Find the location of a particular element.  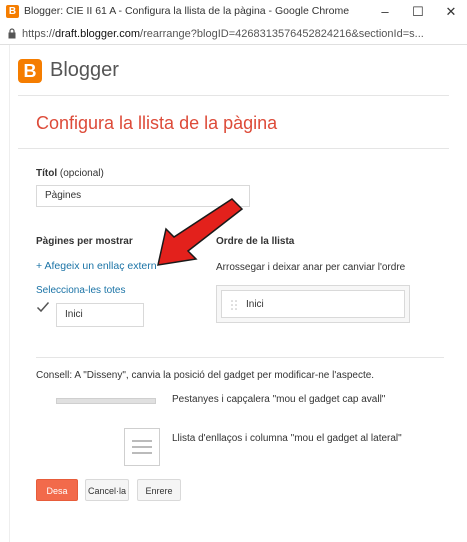

header-divider is located at coordinates (233, 95).